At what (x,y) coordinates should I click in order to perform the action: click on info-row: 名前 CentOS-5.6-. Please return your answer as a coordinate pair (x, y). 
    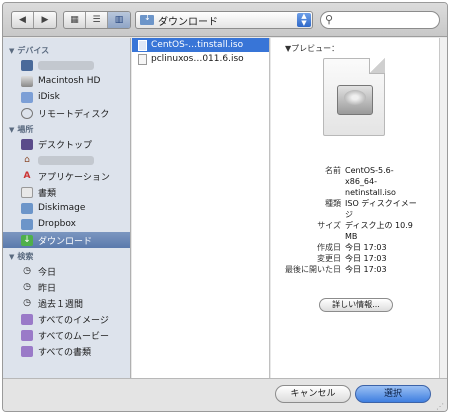
    Looking at the image, I should click on (359, 170).